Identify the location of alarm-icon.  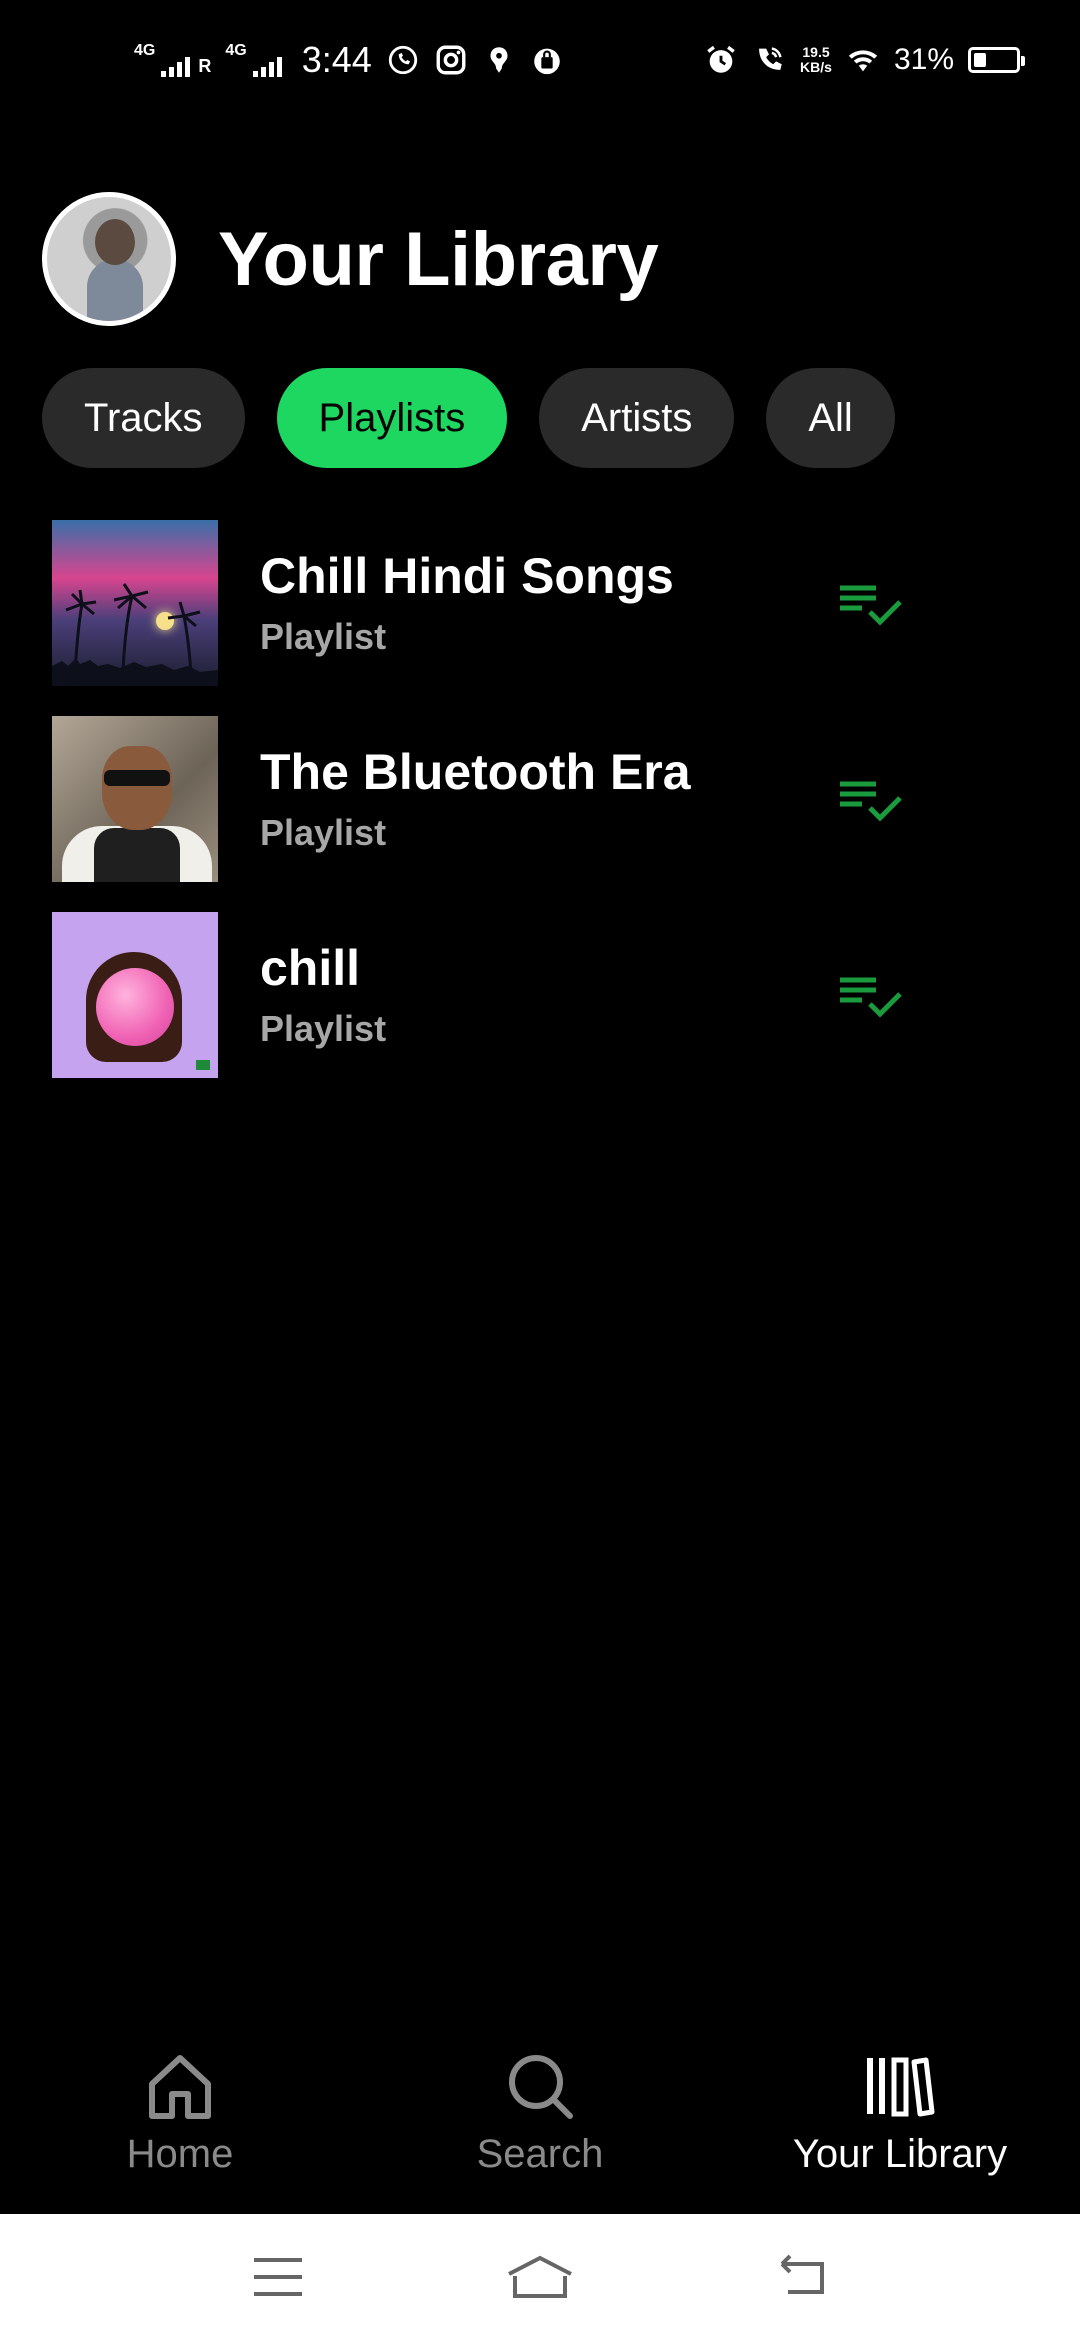
(721, 59).